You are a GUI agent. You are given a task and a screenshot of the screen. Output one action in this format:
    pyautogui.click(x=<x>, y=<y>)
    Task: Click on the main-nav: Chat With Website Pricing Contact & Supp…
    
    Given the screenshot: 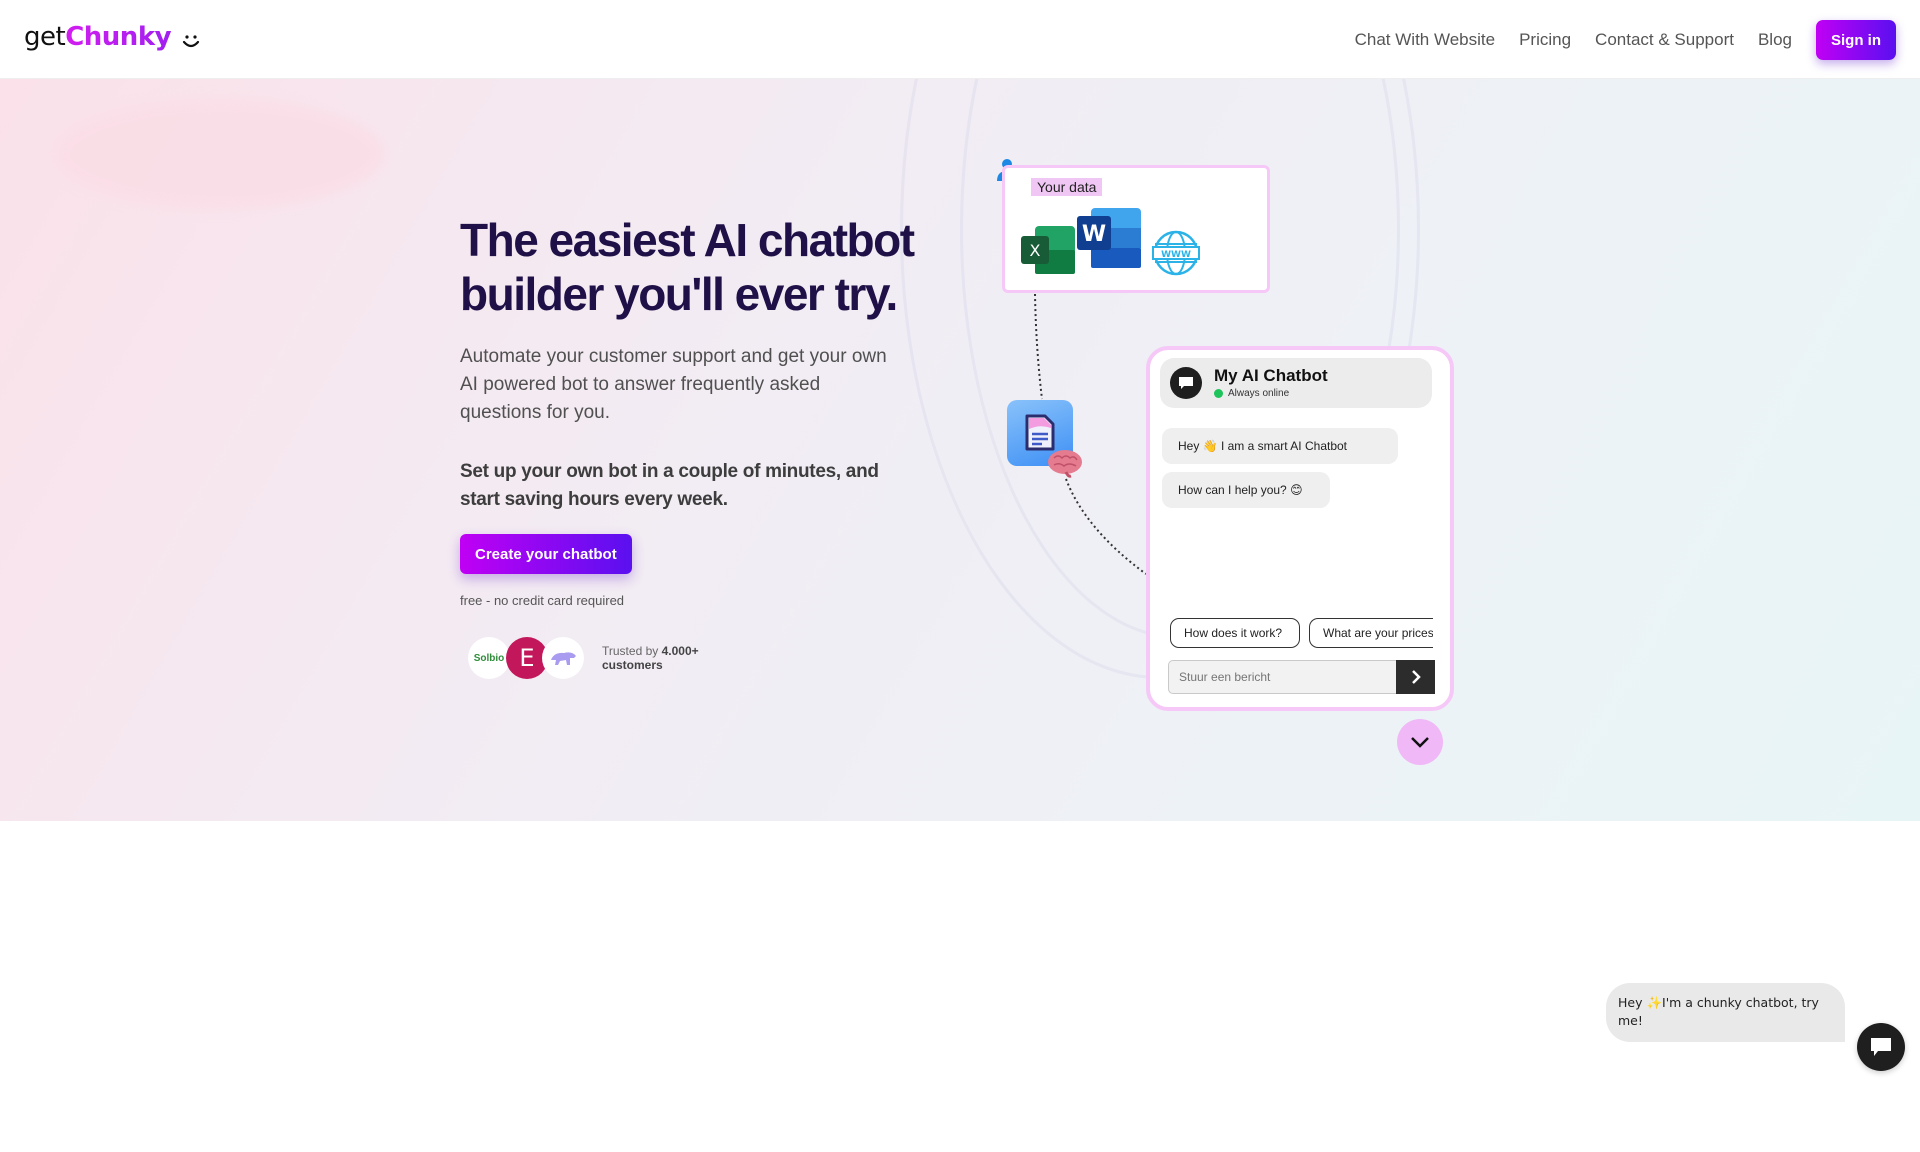 What is the action you would take?
    pyautogui.click(x=1613, y=40)
    